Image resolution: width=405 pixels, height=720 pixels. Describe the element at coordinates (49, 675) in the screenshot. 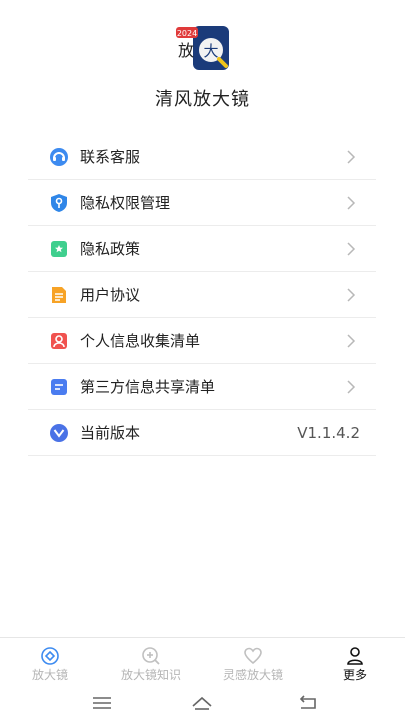

I see `tab-label: 放大镜` at that location.